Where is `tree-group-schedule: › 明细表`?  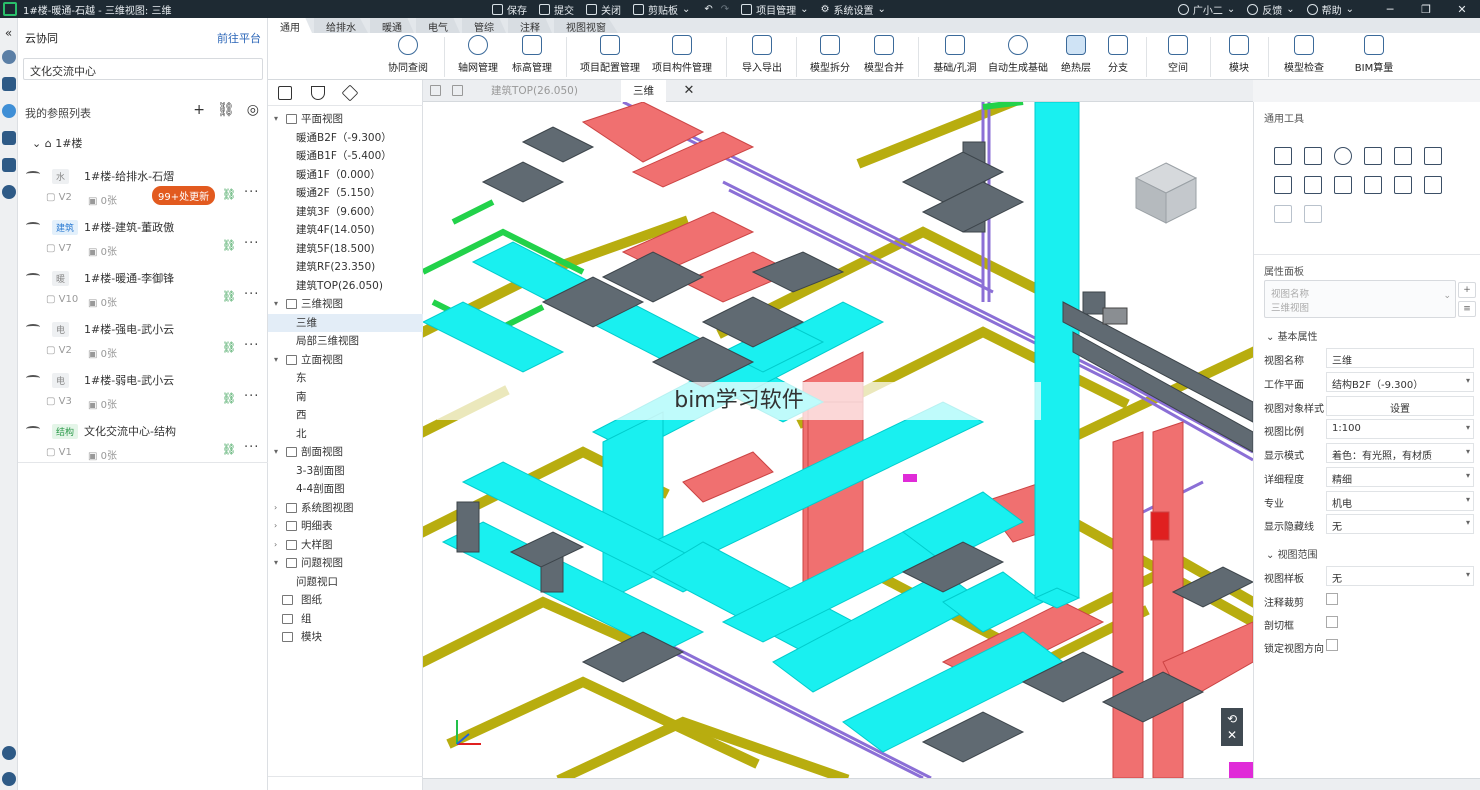 tree-group-schedule: › 明细表 is located at coordinates (345, 526).